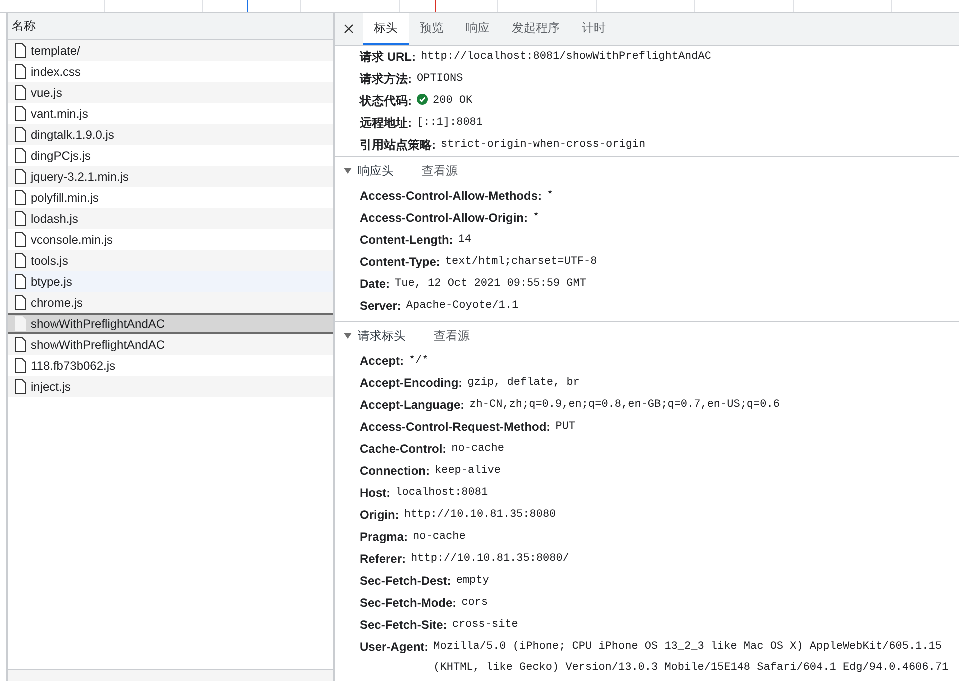 The width and height of the screenshot is (959, 681). Describe the element at coordinates (388, 57) in the screenshot. I see `header-name: 请求 URL:` at that location.